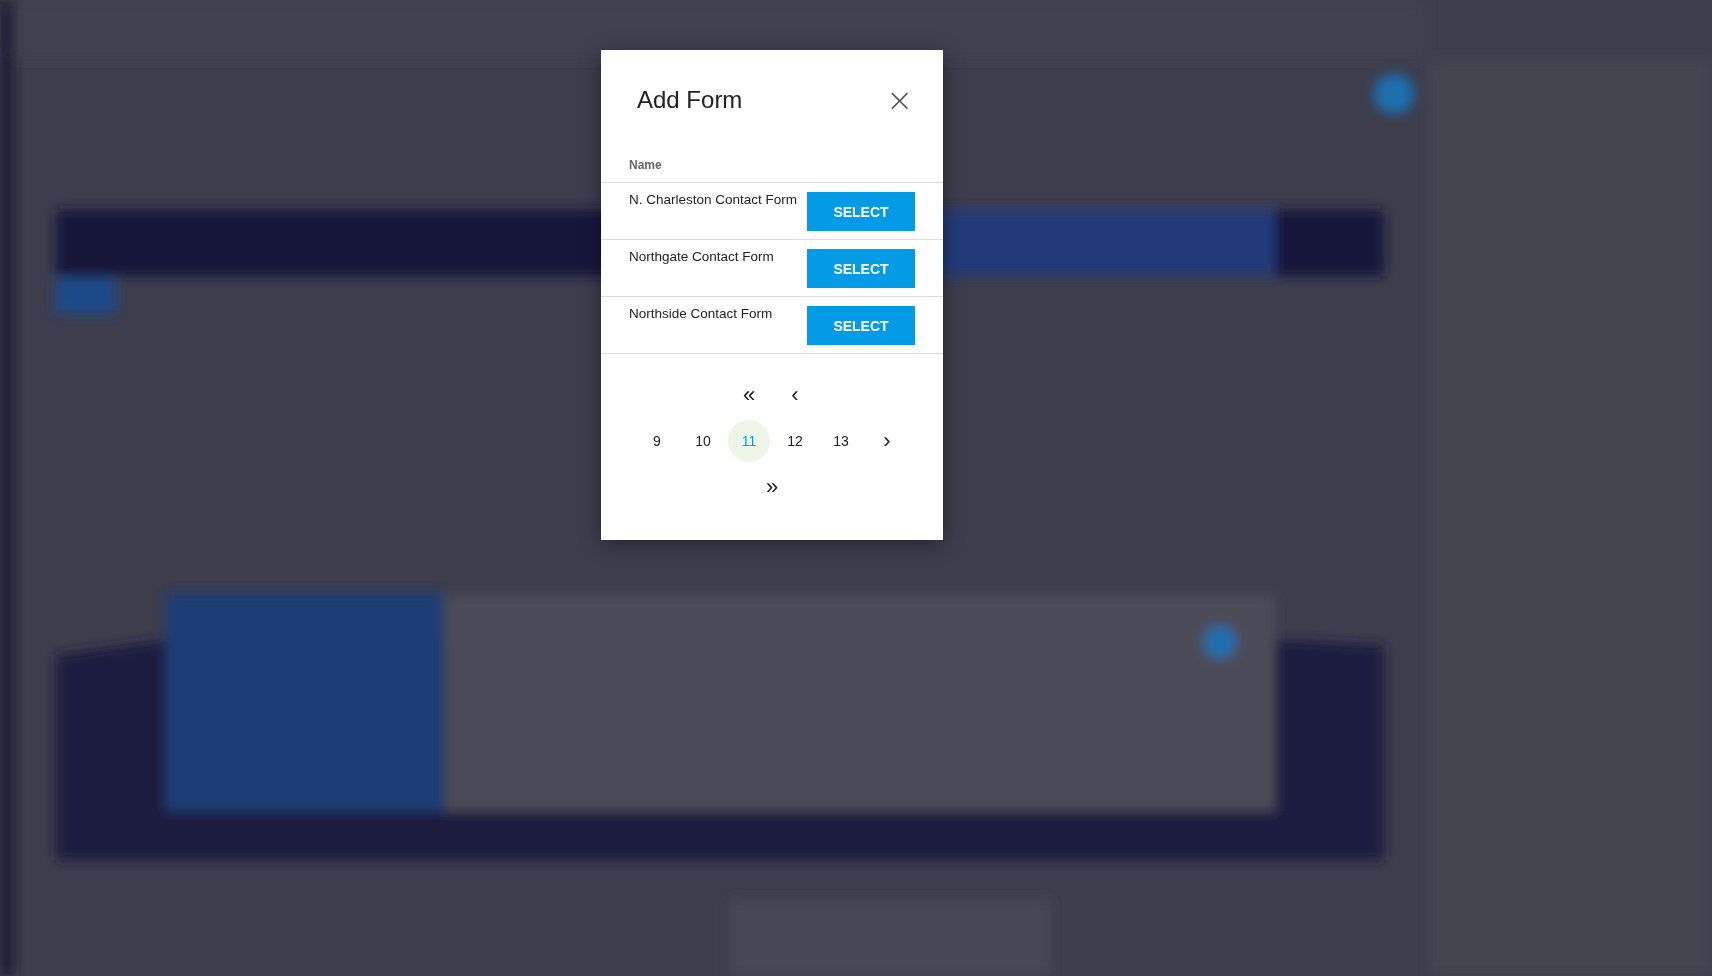 The image size is (1712, 976). I want to click on page-button: 9, so click(657, 441).